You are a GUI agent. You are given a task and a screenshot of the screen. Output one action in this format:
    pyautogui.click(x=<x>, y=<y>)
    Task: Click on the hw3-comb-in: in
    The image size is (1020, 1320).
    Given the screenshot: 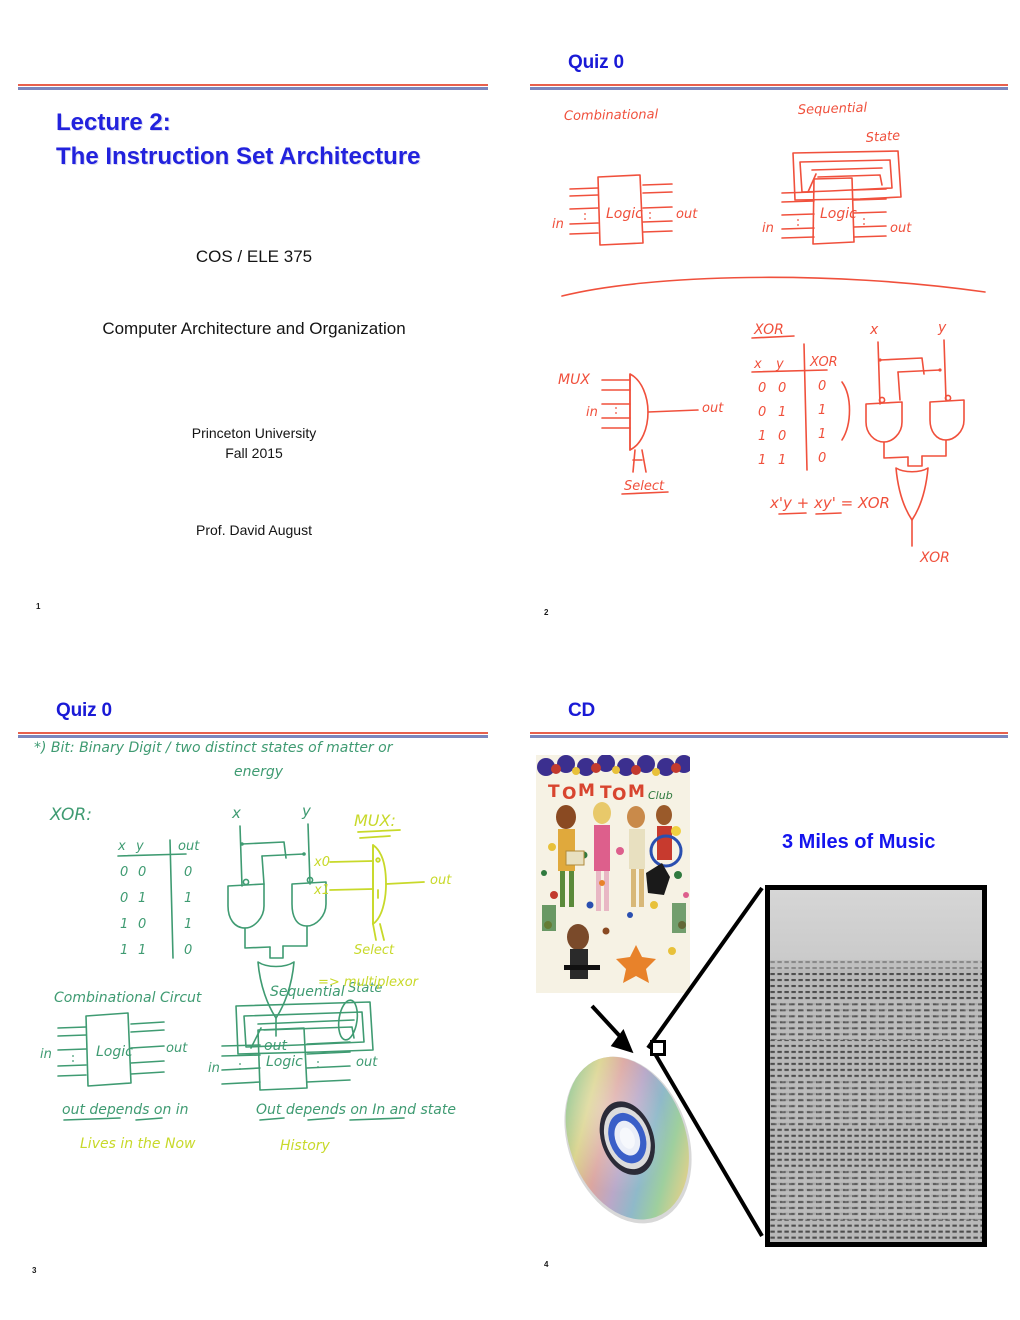 What is the action you would take?
    pyautogui.click(x=46, y=1054)
    